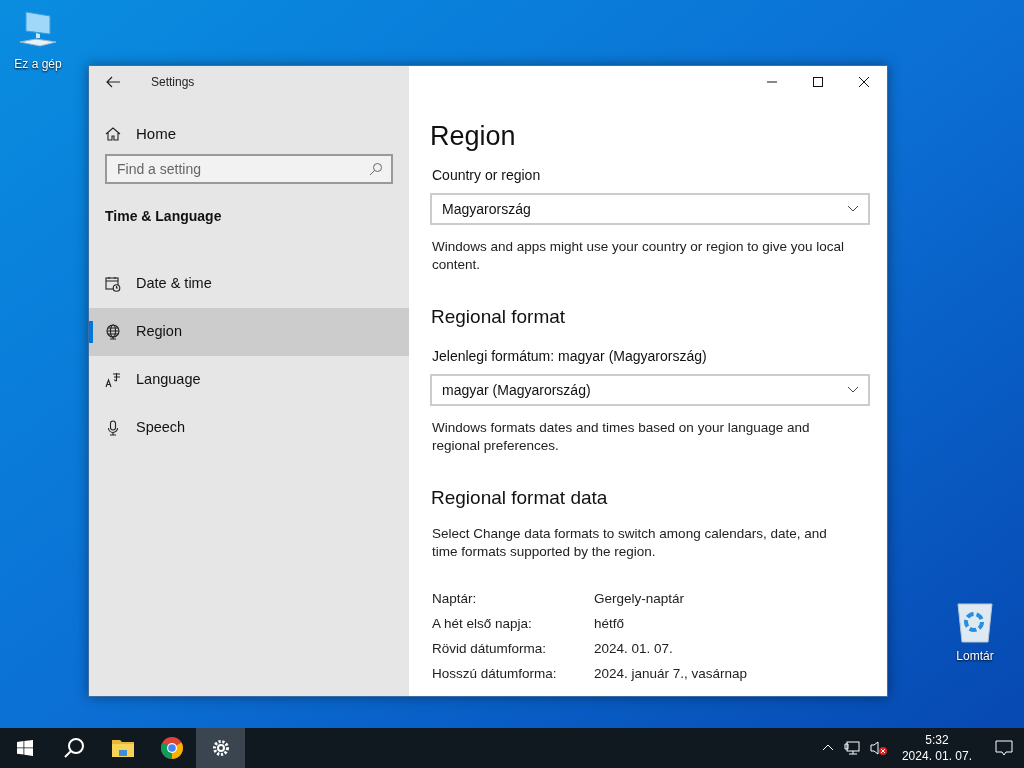 This screenshot has height=768, width=1024. I want to click on clock-time: 5:32, so click(937, 740).